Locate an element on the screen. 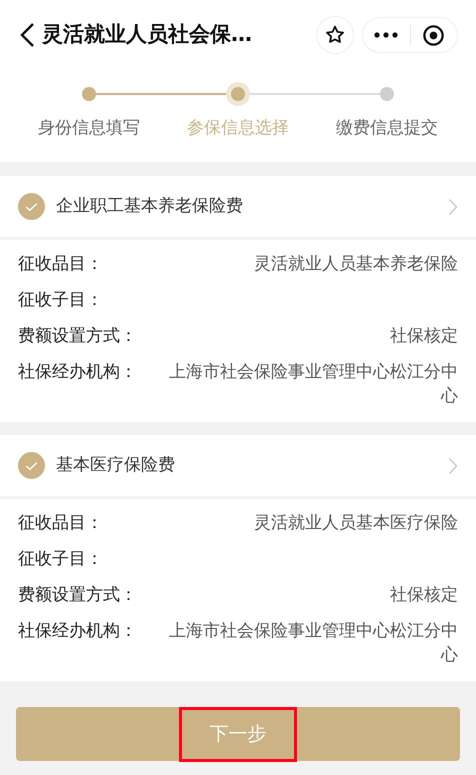 The height and width of the screenshot is (775, 476). step-label: 参保信息选择 is located at coordinates (238, 128).